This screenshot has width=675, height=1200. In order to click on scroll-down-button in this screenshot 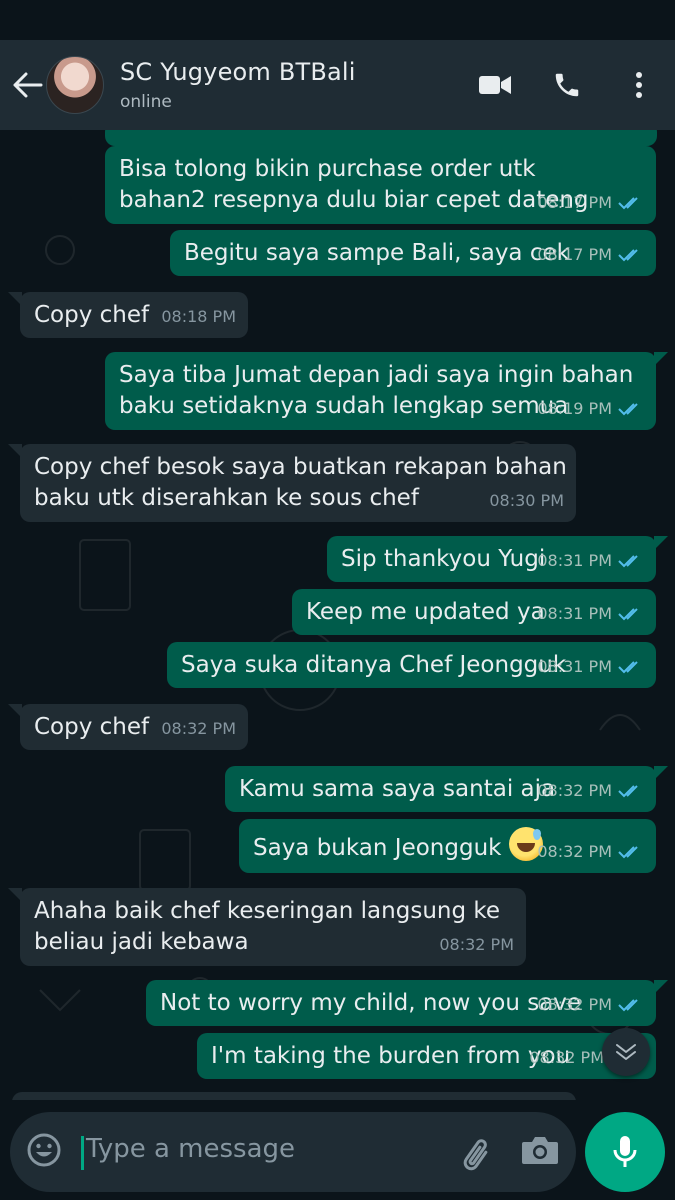, I will do `click(626, 1052)`.